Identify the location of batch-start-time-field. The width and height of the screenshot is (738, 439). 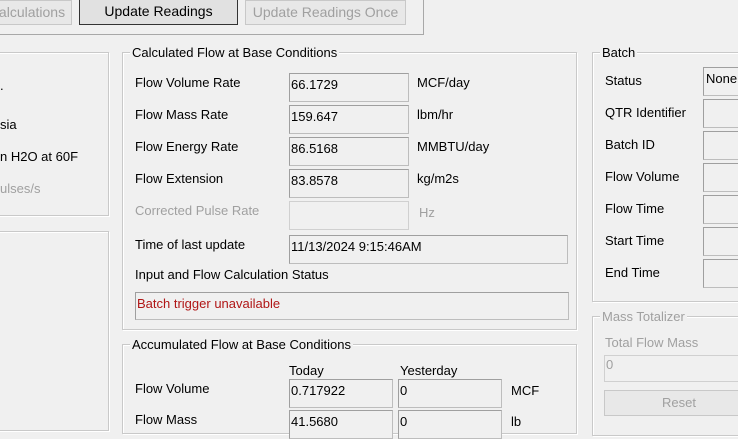
(720, 241).